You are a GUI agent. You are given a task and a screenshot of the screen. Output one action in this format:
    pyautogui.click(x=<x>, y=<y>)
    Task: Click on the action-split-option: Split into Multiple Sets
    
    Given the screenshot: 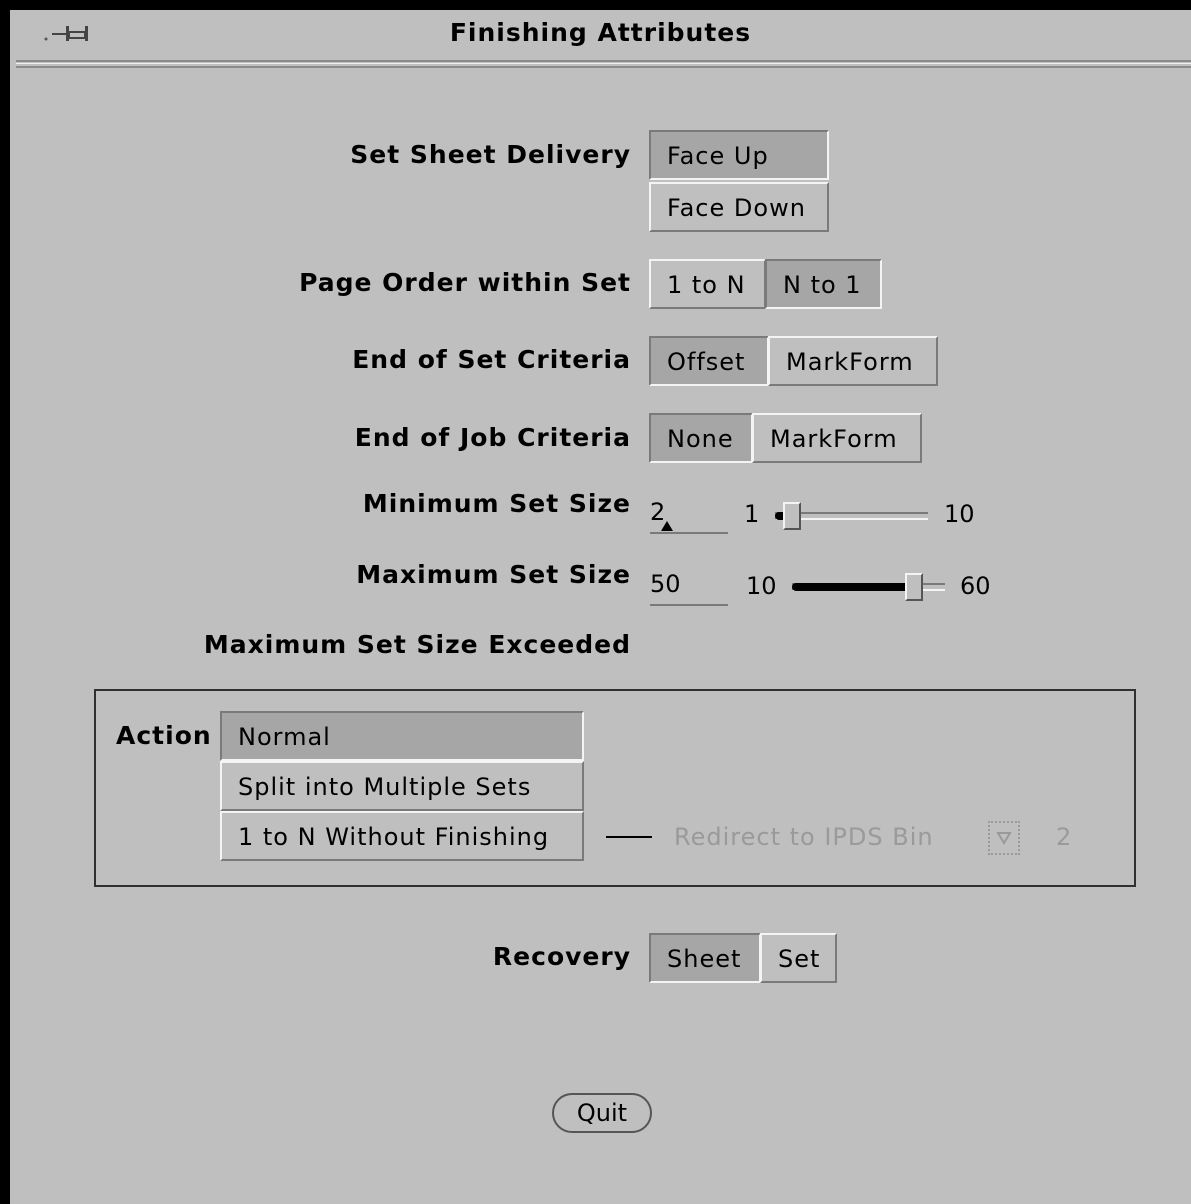 What is the action you would take?
    pyautogui.click(x=402, y=786)
    